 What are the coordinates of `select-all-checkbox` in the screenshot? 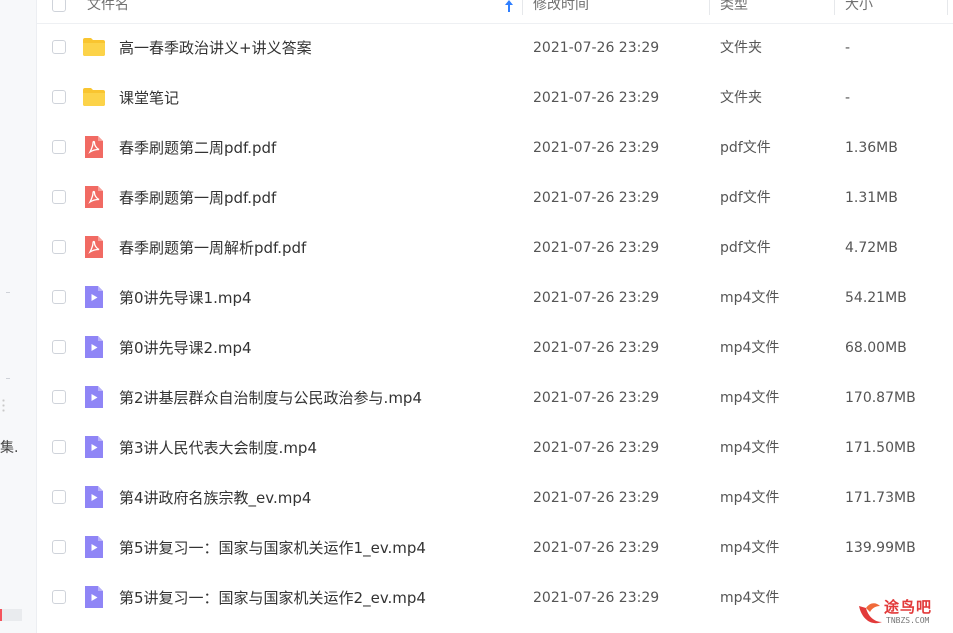 It's located at (59, 6).